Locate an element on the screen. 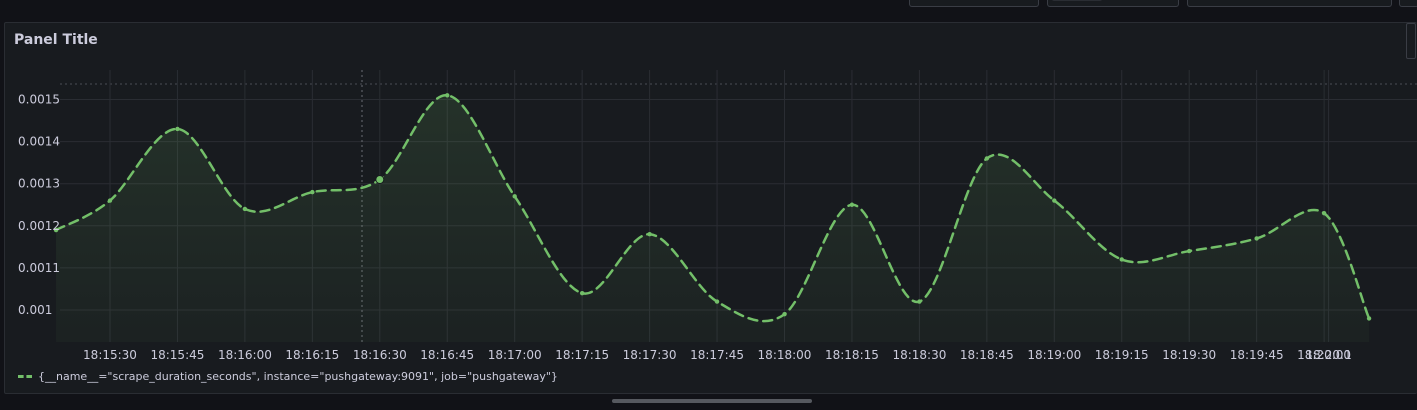 The height and width of the screenshot is (410, 1417). x-tick-label: 18:16:15 is located at coordinates (312, 355).